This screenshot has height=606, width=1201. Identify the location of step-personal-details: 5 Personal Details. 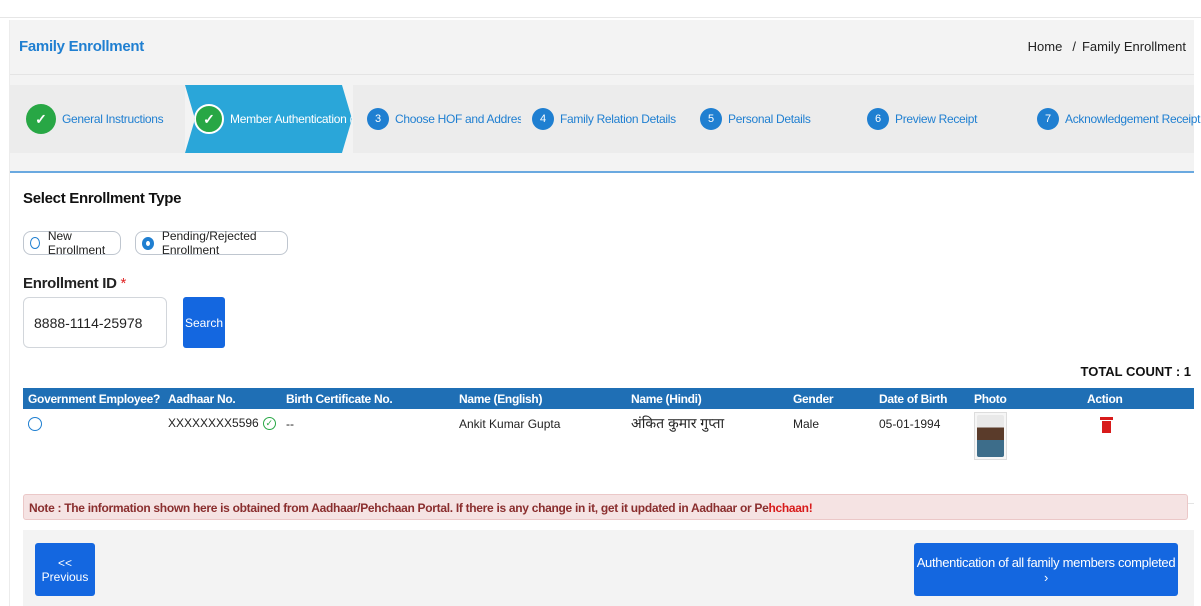
(773, 119).